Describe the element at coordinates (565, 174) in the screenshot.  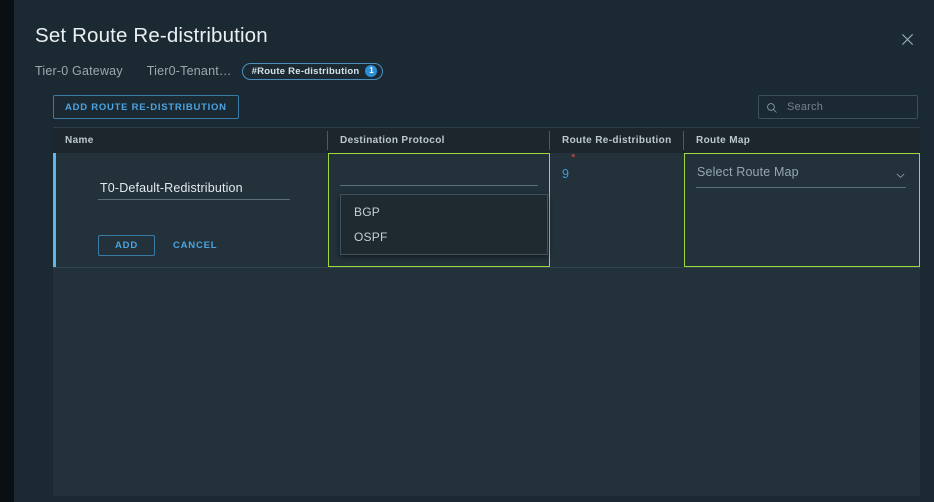
I see `route-redistribution-value: 9` at that location.